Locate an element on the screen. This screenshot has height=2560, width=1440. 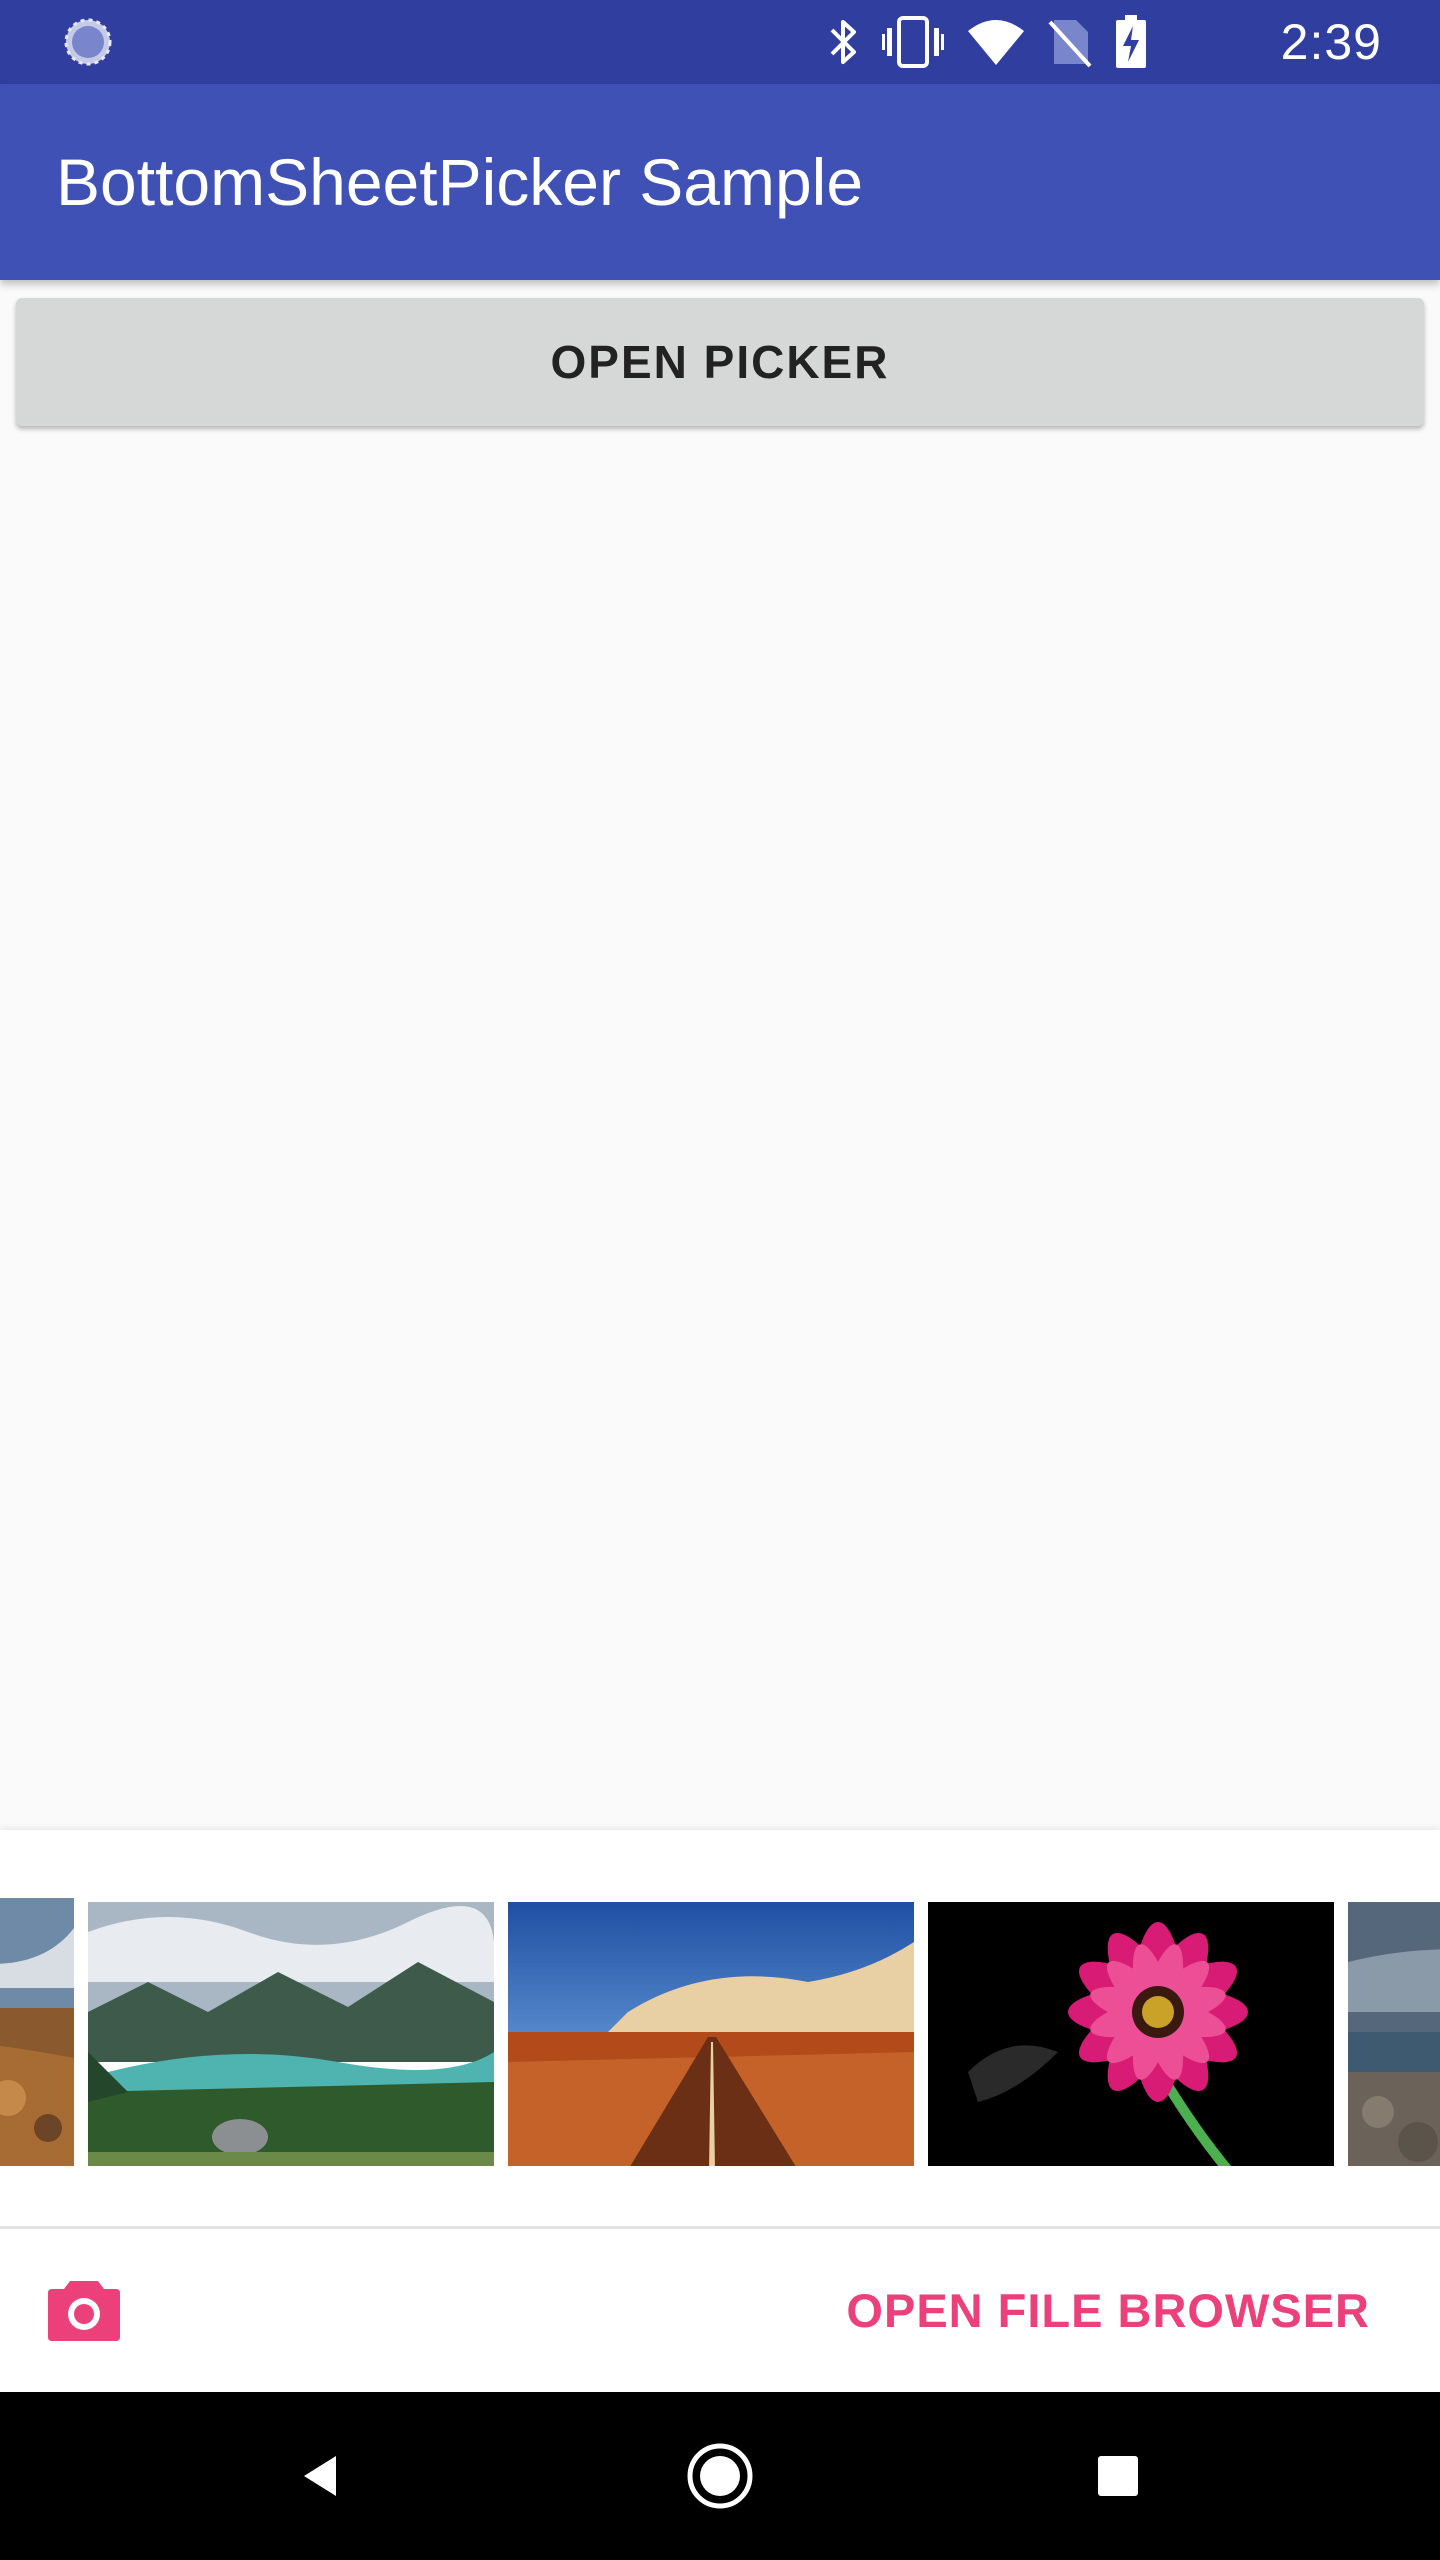
desert-road-thumbnail is located at coordinates (711, 2034).